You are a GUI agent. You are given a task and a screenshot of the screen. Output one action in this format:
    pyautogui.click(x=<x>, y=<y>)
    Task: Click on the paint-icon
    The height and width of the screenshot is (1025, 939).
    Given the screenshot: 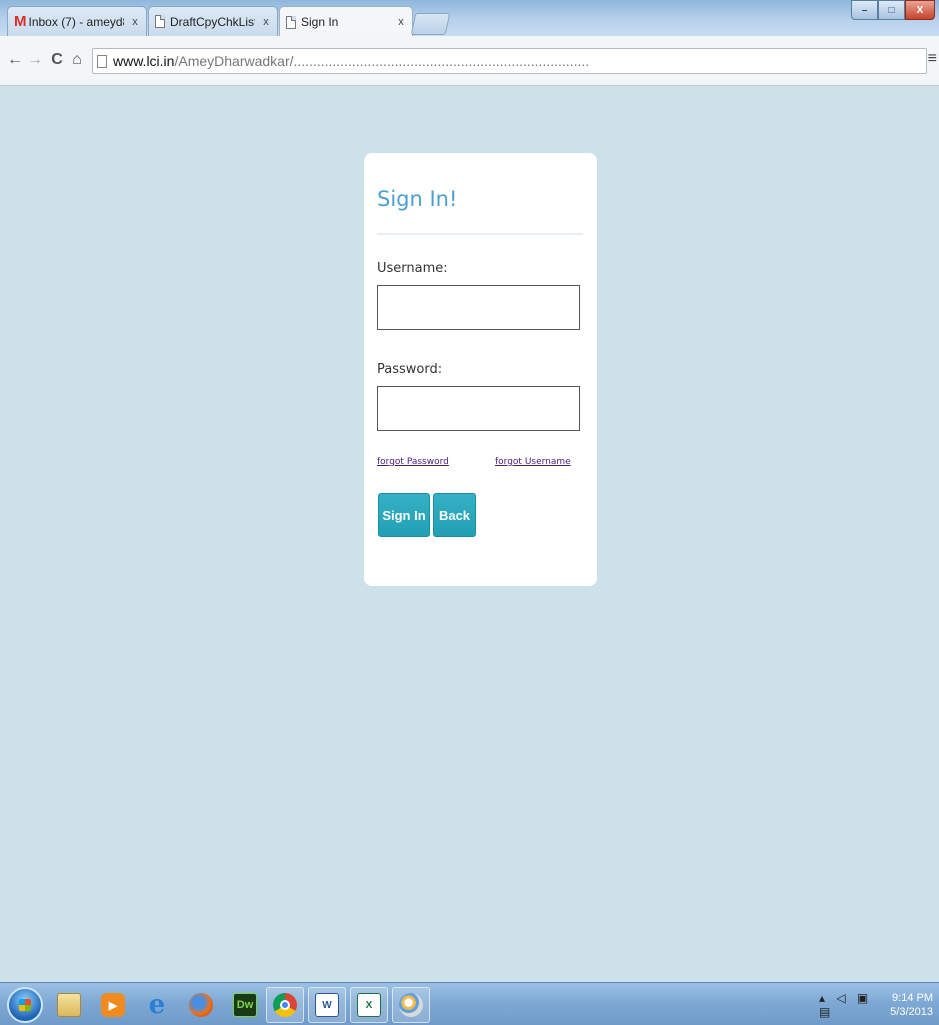 What is the action you would take?
    pyautogui.click(x=411, y=1005)
    